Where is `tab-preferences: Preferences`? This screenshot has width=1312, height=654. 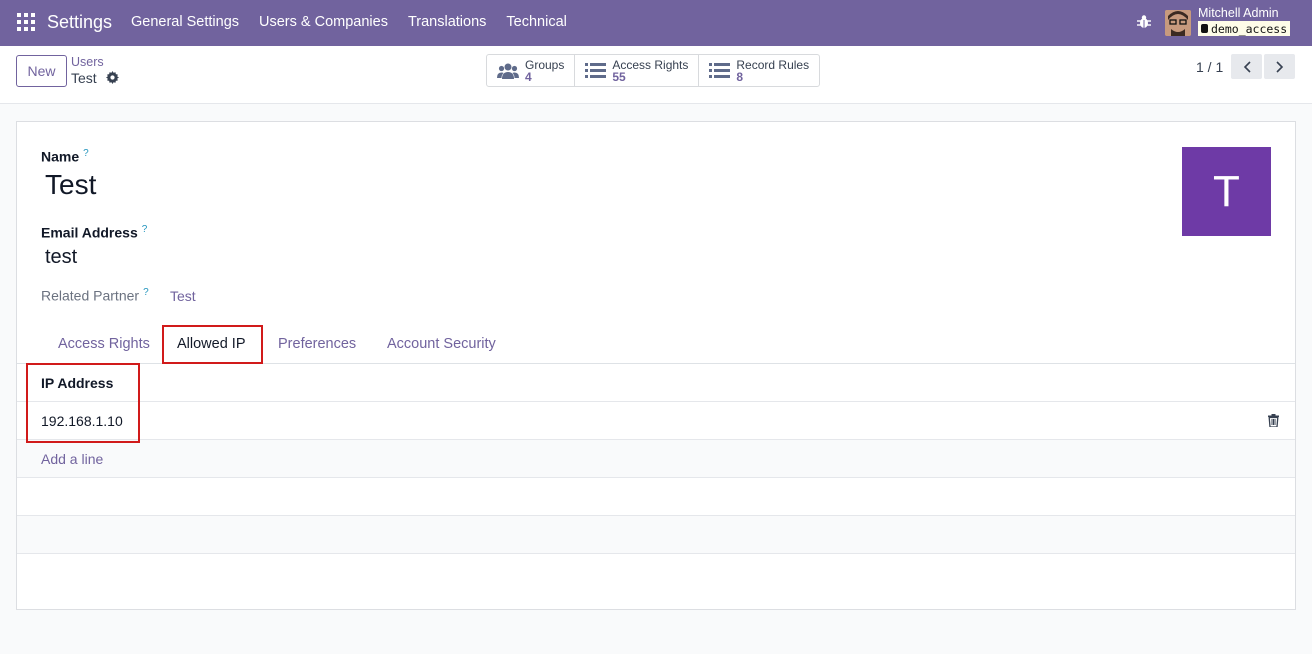 tab-preferences: Preferences is located at coordinates (317, 344).